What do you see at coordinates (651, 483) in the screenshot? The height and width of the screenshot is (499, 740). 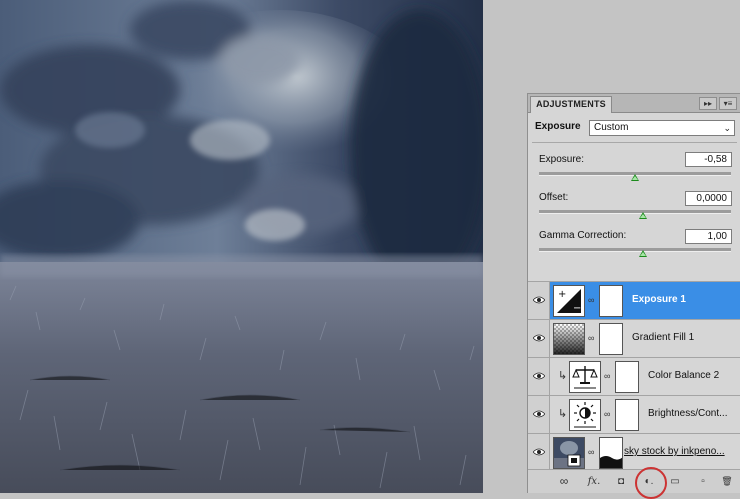 I see `highlight-circle-annotation` at bounding box center [651, 483].